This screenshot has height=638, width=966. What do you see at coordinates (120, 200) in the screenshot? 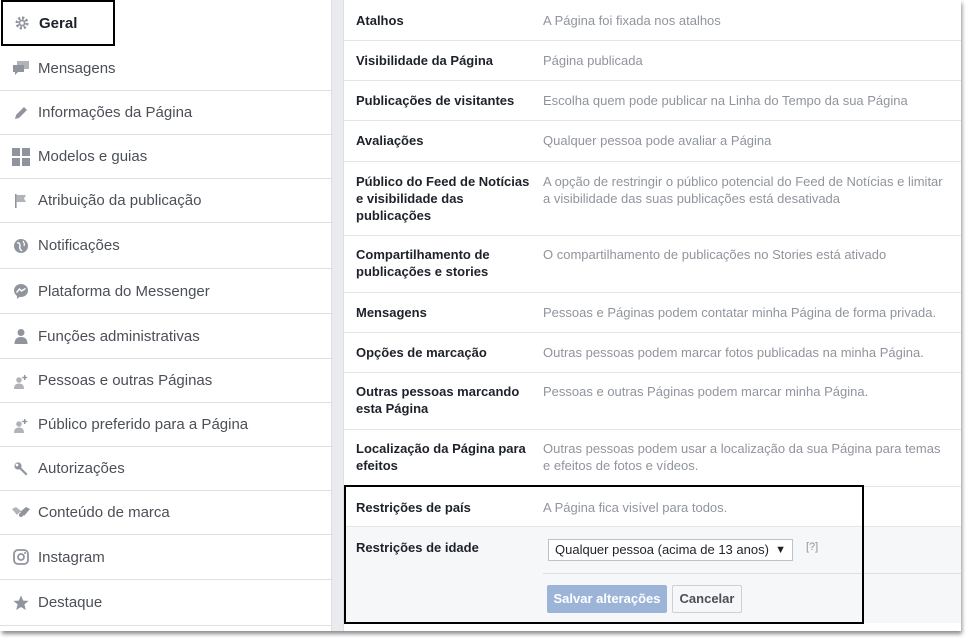
I see `sidebar-item-label: Atribuição da publicação` at bounding box center [120, 200].